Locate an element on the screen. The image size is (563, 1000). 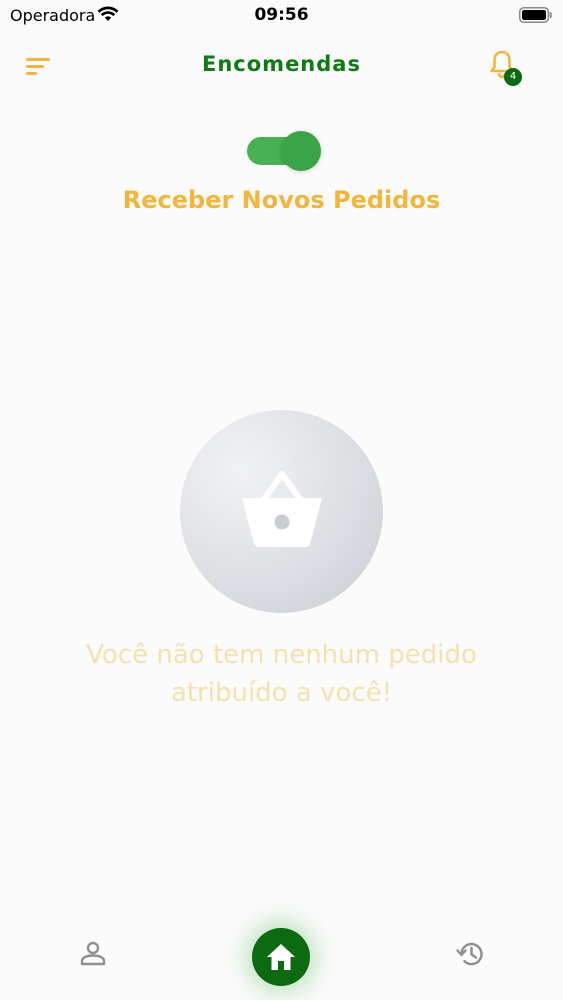
receive-orders-toggle is located at coordinates (284, 151).